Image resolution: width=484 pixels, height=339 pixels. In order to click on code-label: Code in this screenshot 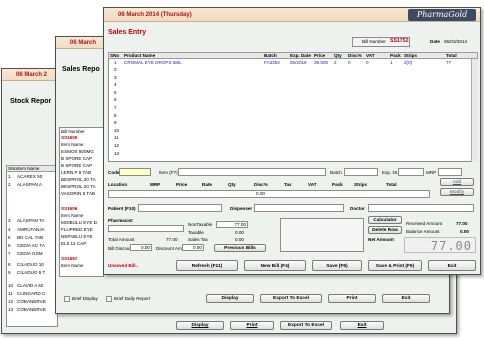, I will do `click(114, 172)`.